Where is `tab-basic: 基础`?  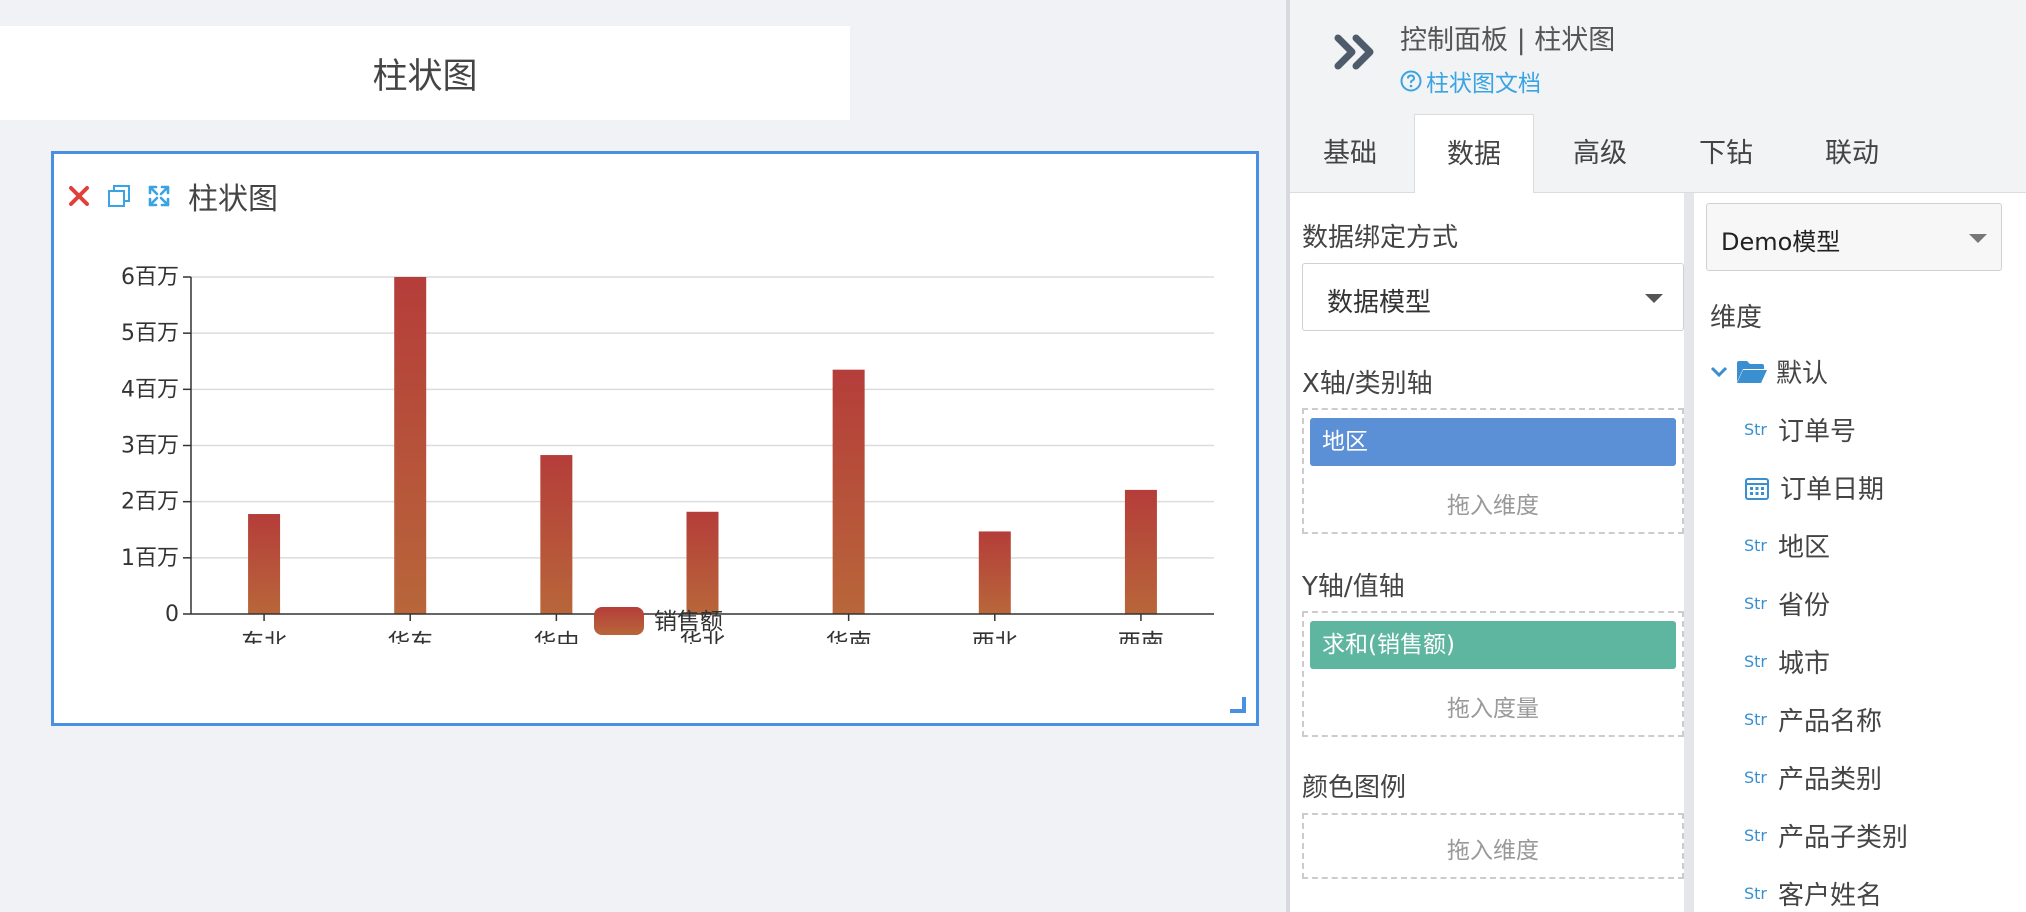
tab-basic: 基础 is located at coordinates (1350, 153).